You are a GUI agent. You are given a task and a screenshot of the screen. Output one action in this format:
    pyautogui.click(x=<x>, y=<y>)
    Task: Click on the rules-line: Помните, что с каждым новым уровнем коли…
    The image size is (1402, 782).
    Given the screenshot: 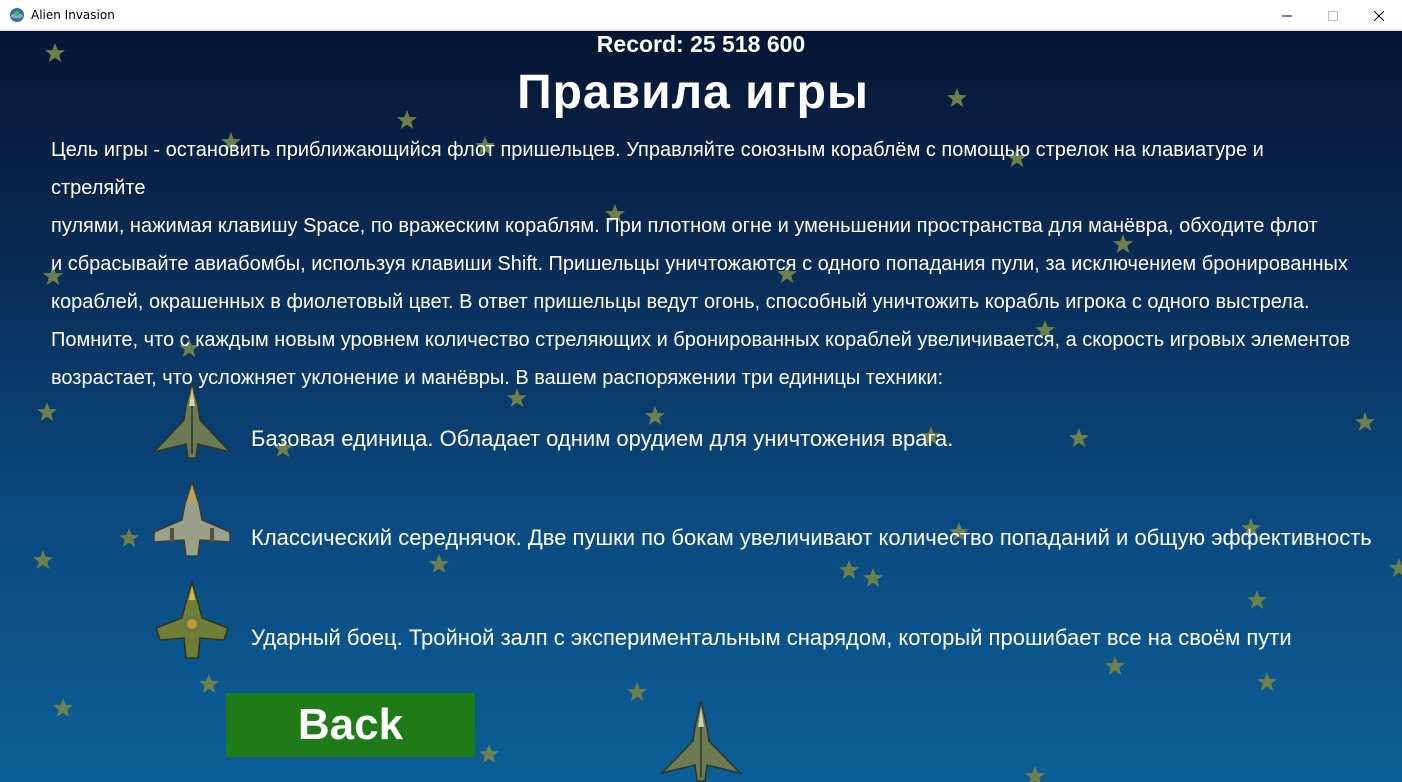 What is the action you would take?
    pyautogui.click(x=701, y=340)
    